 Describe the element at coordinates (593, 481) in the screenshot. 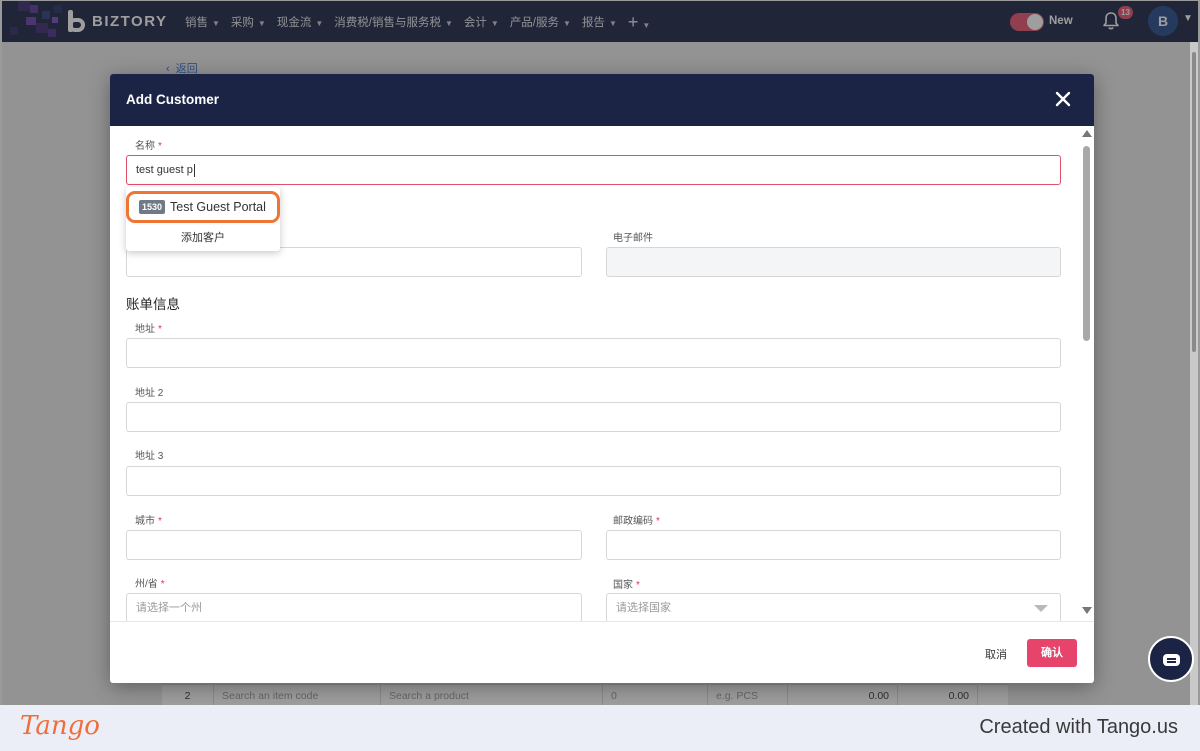

I see `address3-input` at that location.